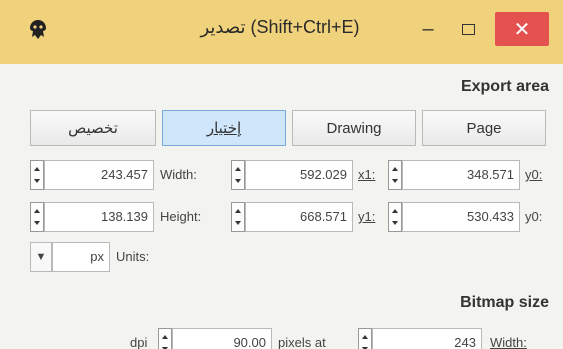 This screenshot has height=349, width=563. What do you see at coordinates (367, 174) in the screenshot?
I see `x1-label: x1:` at bounding box center [367, 174].